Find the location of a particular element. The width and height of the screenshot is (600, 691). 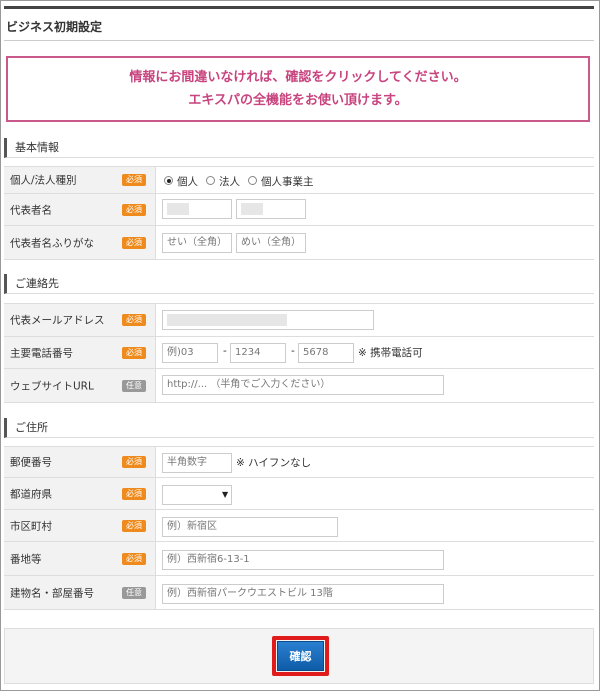

website-label: ウェブサイトURL is located at coordinates (52, 386).